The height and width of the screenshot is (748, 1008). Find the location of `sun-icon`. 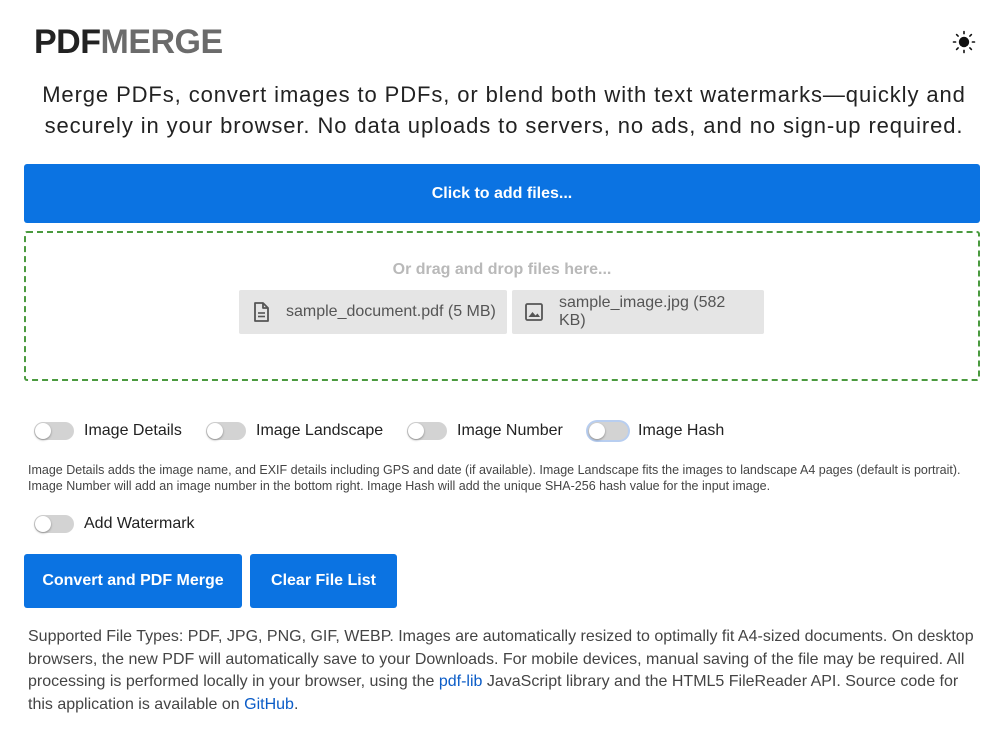

sun-icon is located at coordinates (964, 42).